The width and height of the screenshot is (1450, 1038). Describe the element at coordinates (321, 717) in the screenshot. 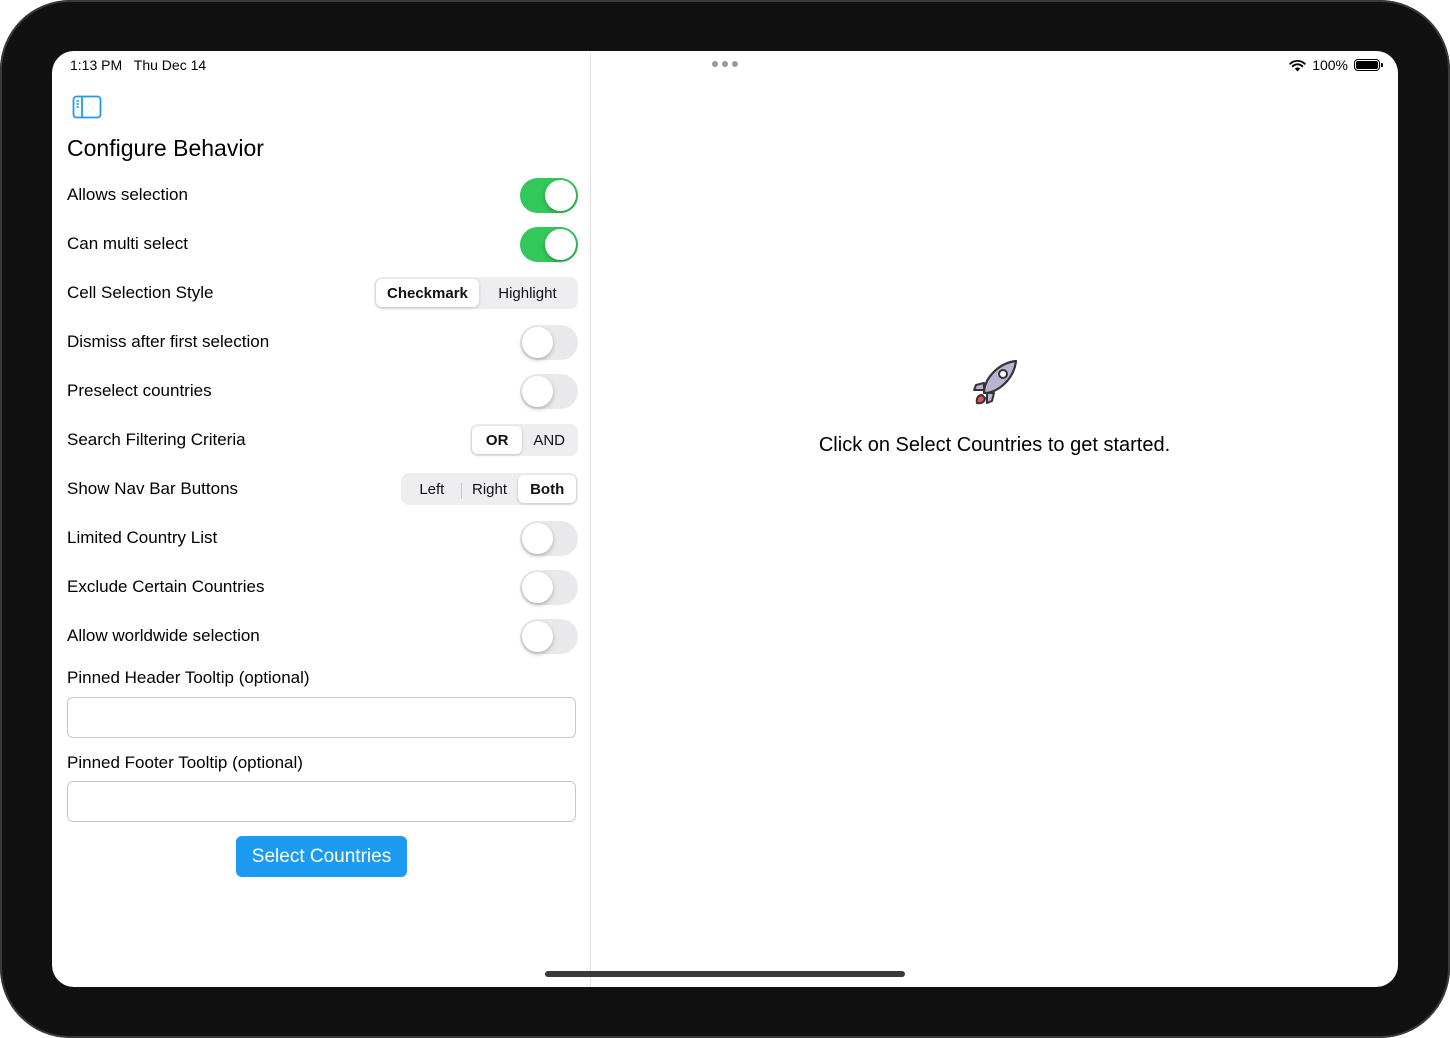

I see `header-tooltip-input` at that location.